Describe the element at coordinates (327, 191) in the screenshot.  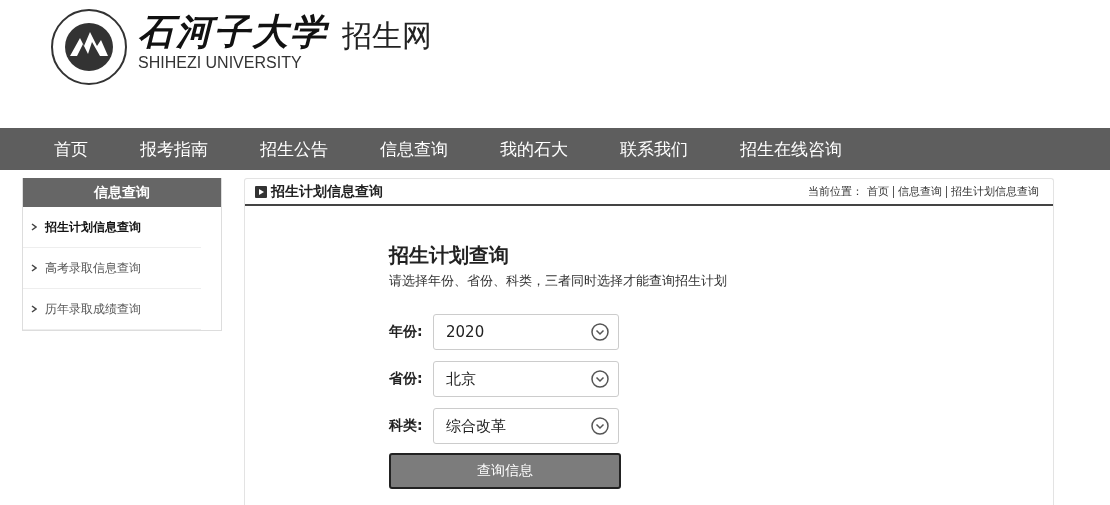
I see `panel-title: 招生计划信息查询` at that location.